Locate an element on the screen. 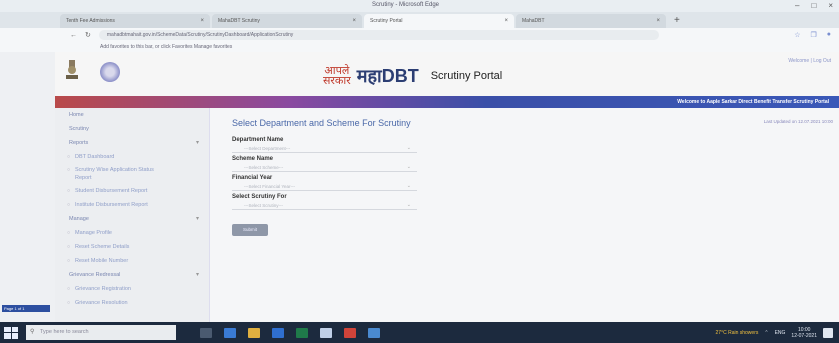 This screenshot has height=343, width=839. word-icon is located at coordinates (278, 332).